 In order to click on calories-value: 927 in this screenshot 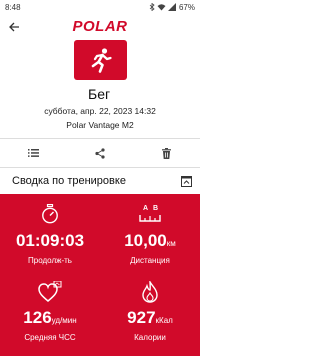, I will do `click(141, 317)`.